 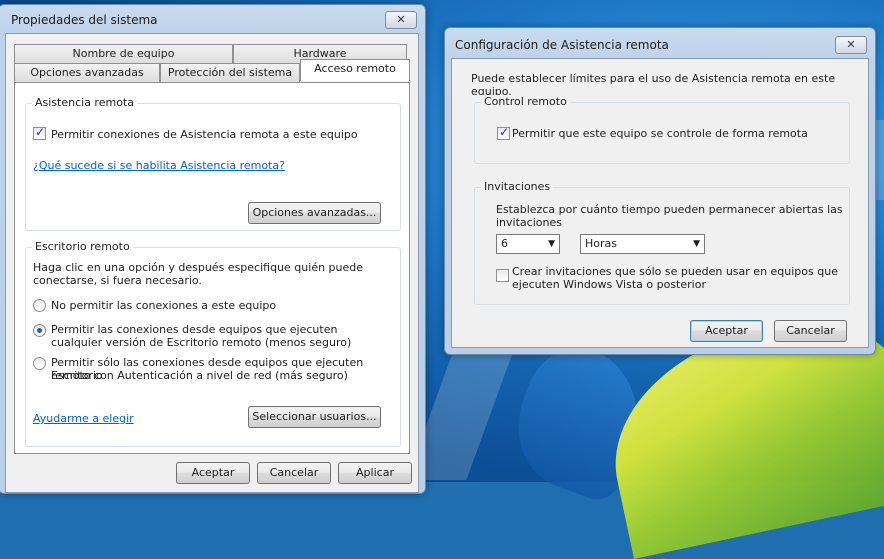 I want to click on ok-button: Aceptar, so click(x=213, y=473).